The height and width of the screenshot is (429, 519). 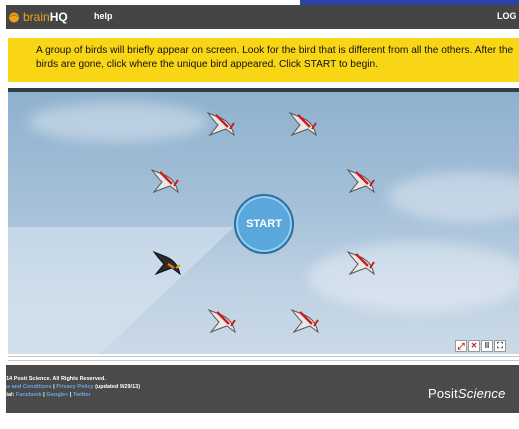 I want to click on google-plus-link: Google+, so click(x=57, y=395).